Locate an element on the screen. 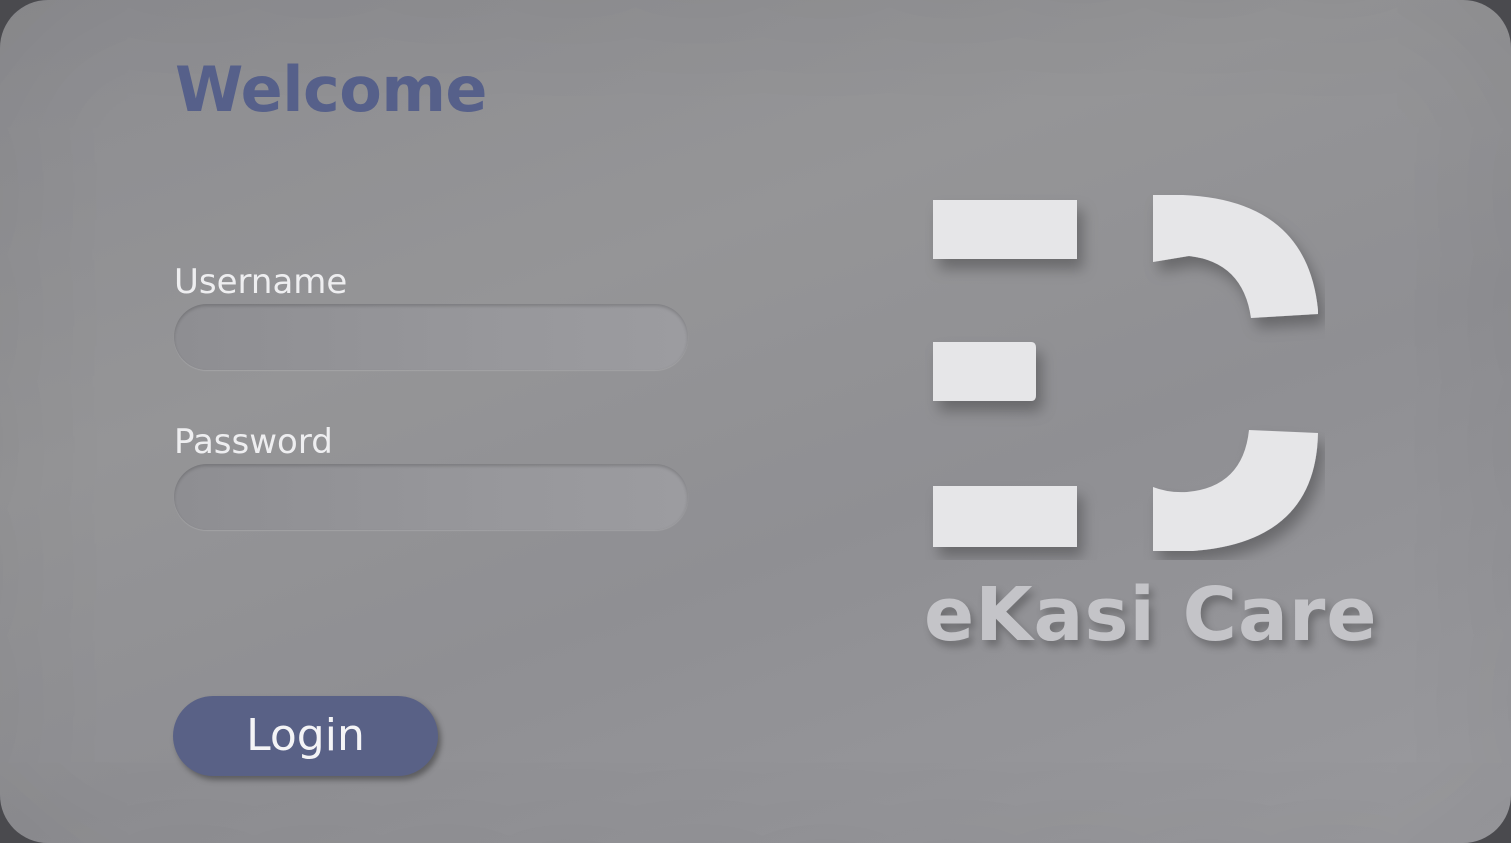 This screenshot has width=1511, height=843. welcome-title: Welcome is located at coordinates (331, 89).